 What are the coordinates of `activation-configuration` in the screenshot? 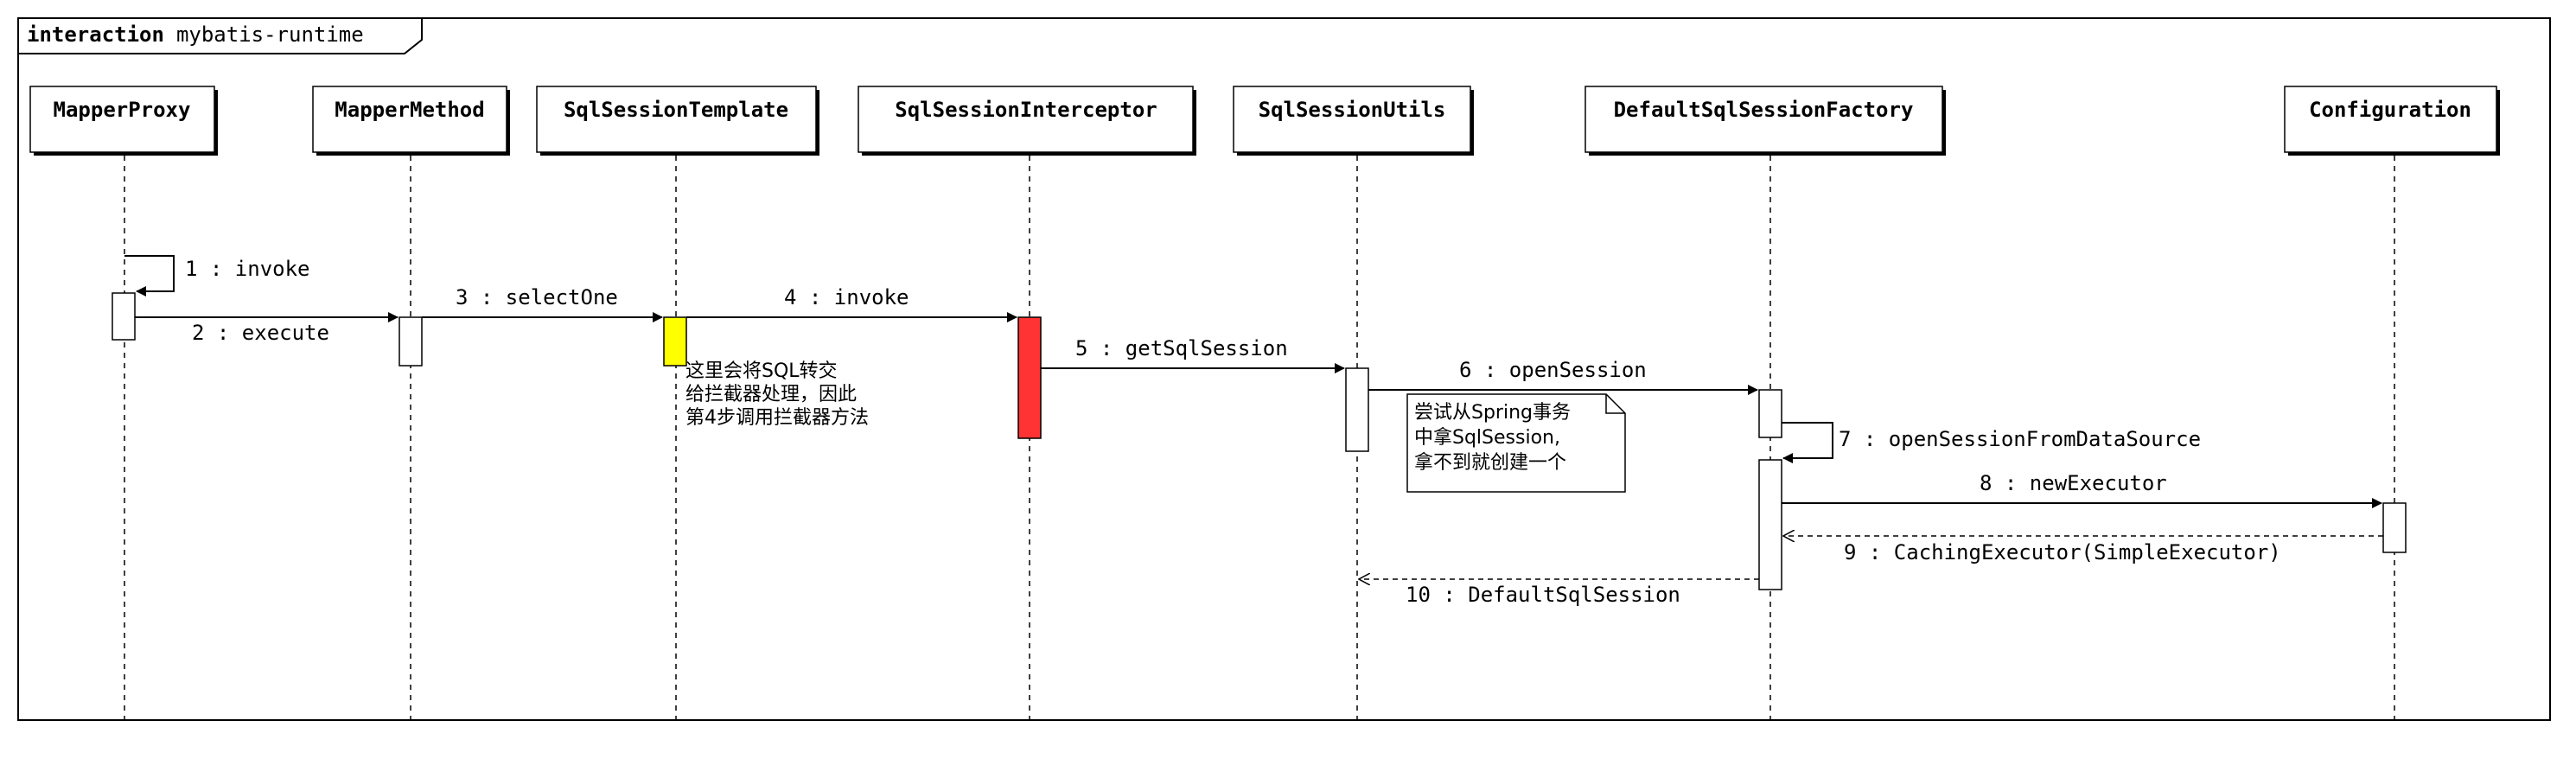 It's located at (2394, 527).